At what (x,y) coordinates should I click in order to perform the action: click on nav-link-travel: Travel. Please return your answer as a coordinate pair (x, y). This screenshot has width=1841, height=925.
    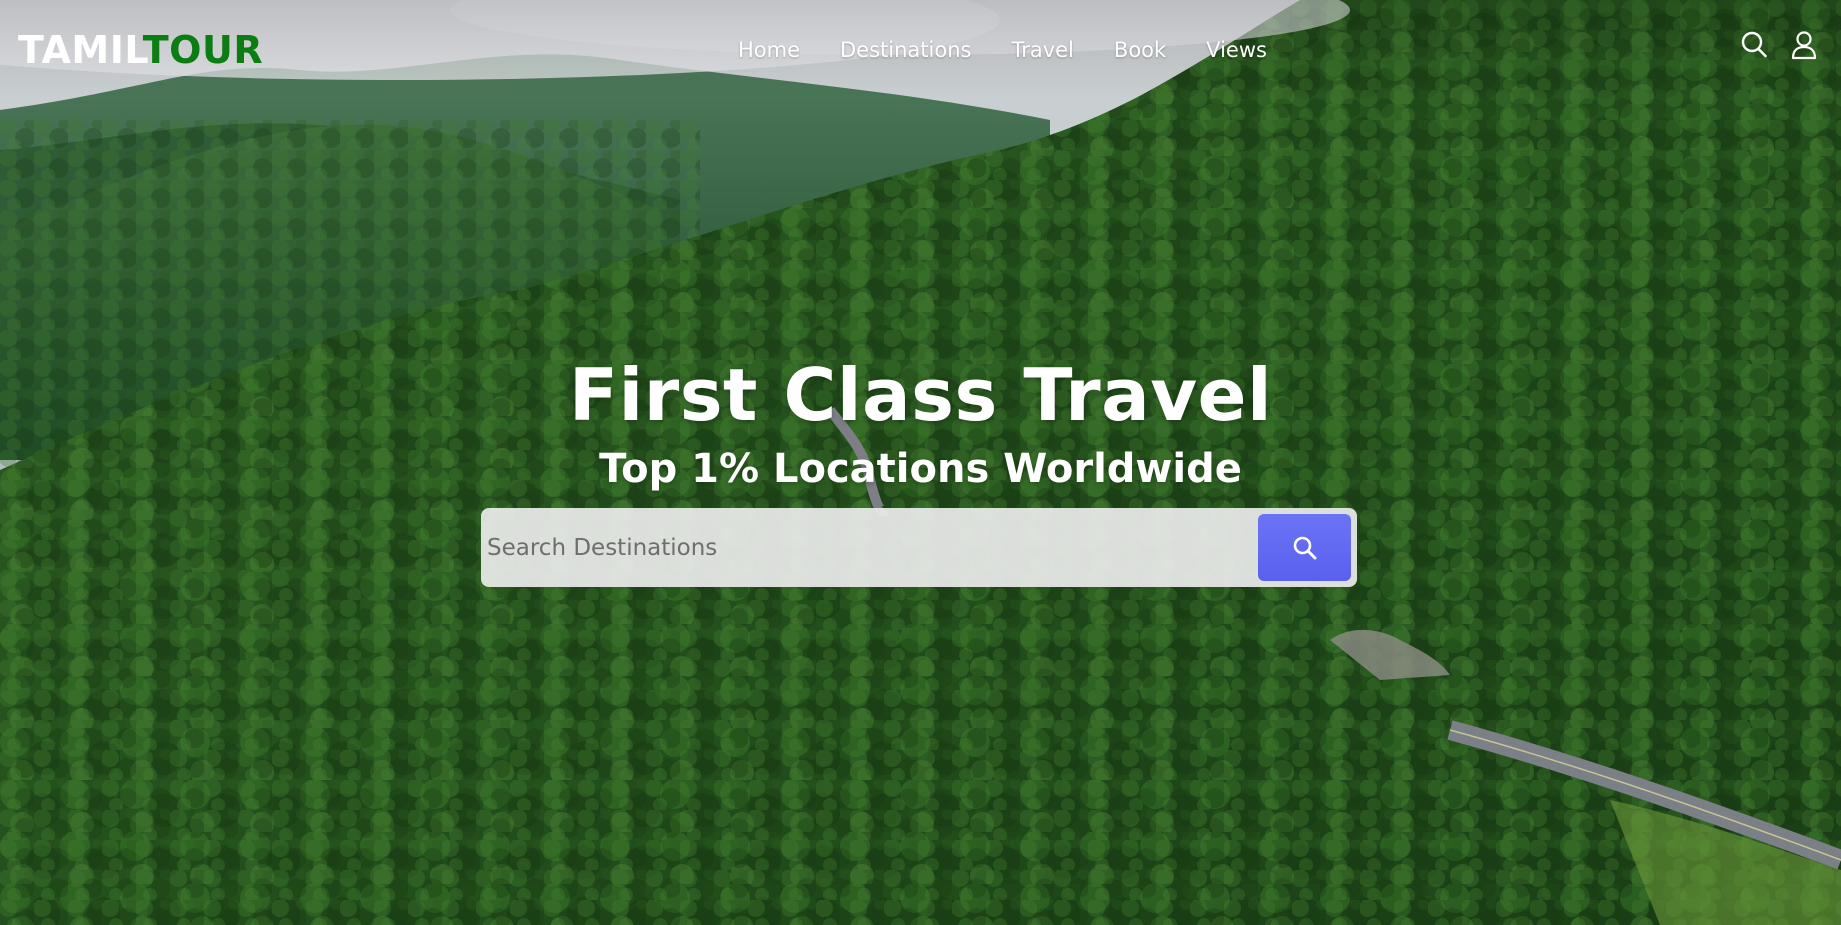
    Looking at the image, I should click on (1042, 50).